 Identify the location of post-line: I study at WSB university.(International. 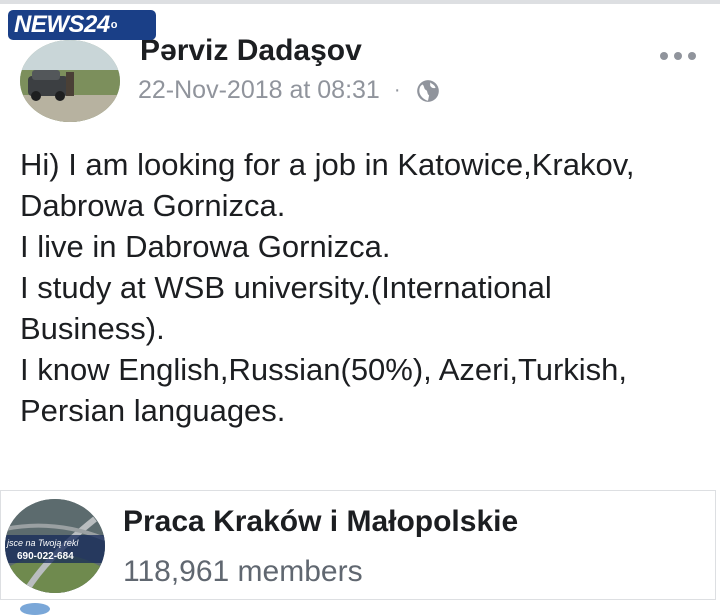
(286, 287).